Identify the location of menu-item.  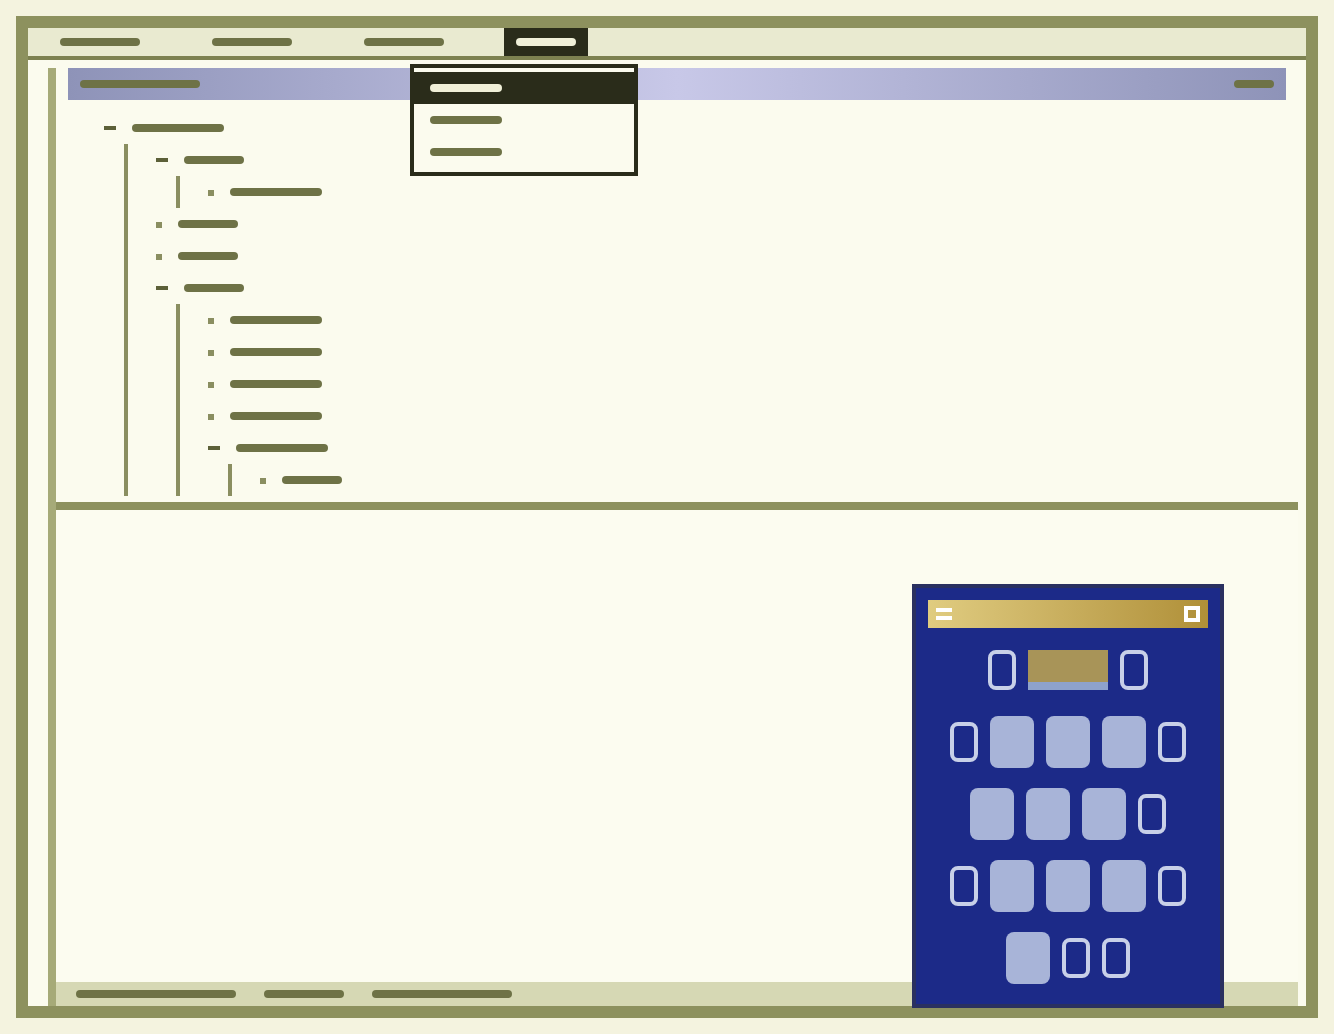
(546, 42).